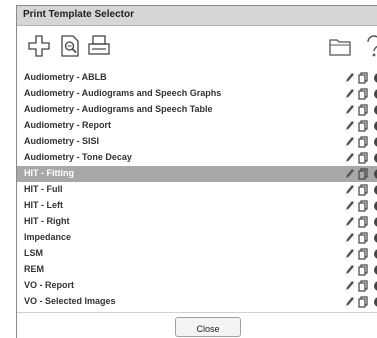 The height and width of the screenshot is (338, 377). Describe the element at coordinates (62, 141) in the screenshot. I see `template-label: Audiometry - SISI` at that location.